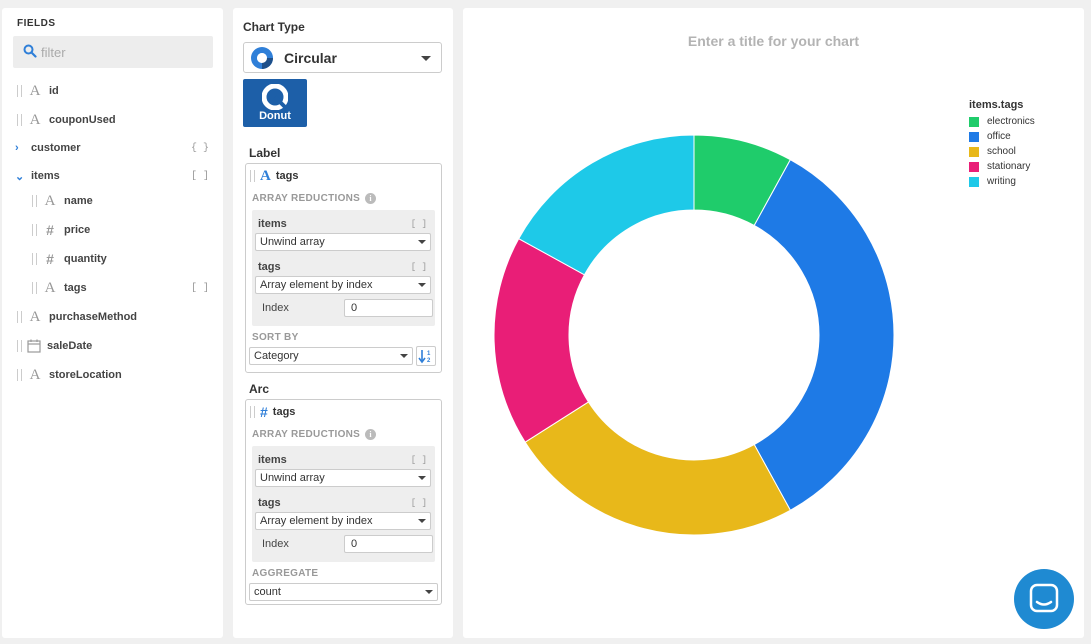  I want to click on number-type-icon: #, so click(50, 259).